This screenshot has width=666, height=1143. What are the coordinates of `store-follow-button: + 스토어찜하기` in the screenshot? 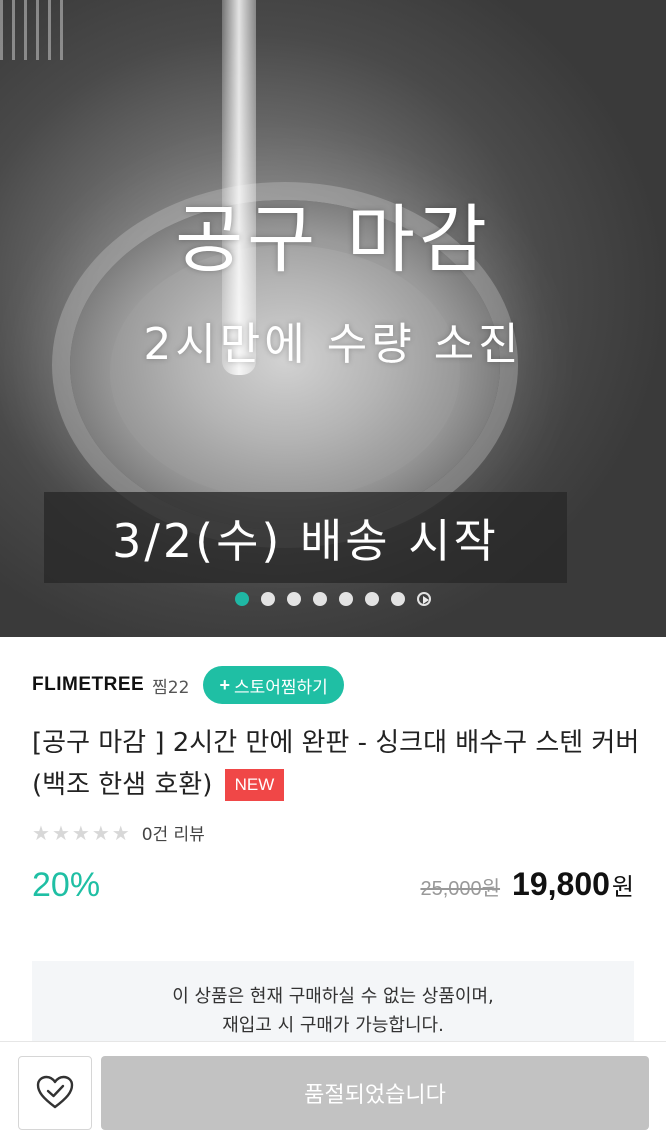 It's located at (273, 685).